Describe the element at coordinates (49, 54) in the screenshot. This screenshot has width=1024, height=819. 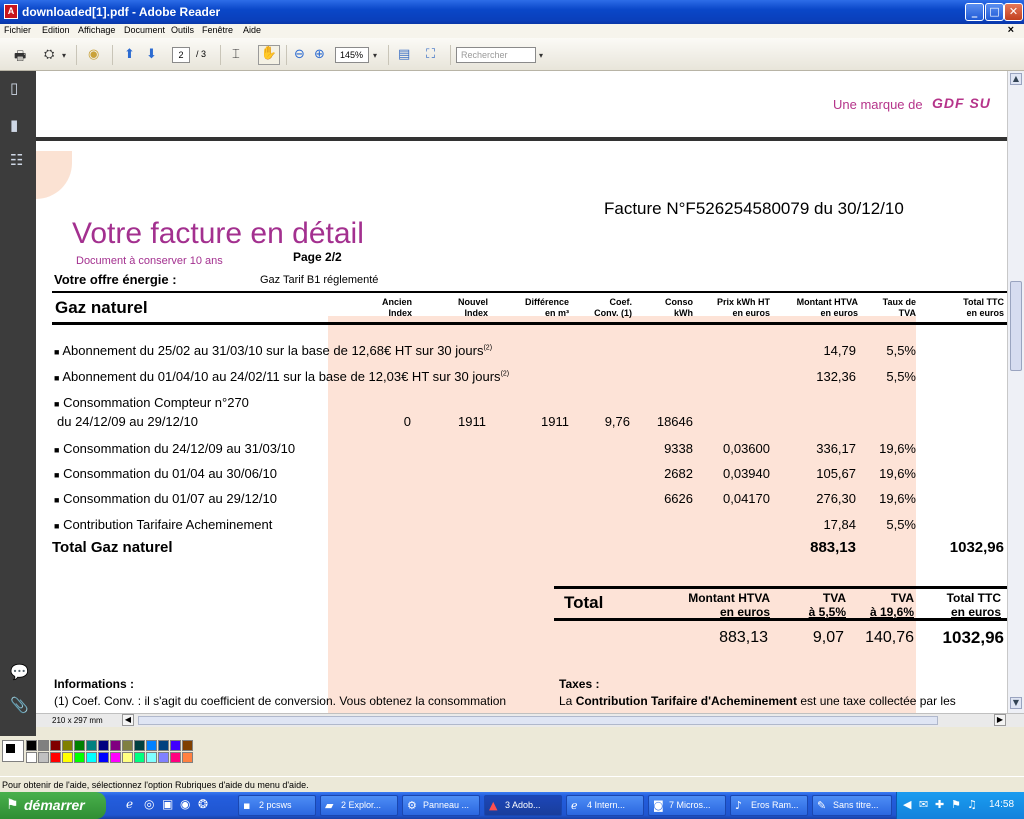
I see `collaborate-icon: ⛭` at that location.